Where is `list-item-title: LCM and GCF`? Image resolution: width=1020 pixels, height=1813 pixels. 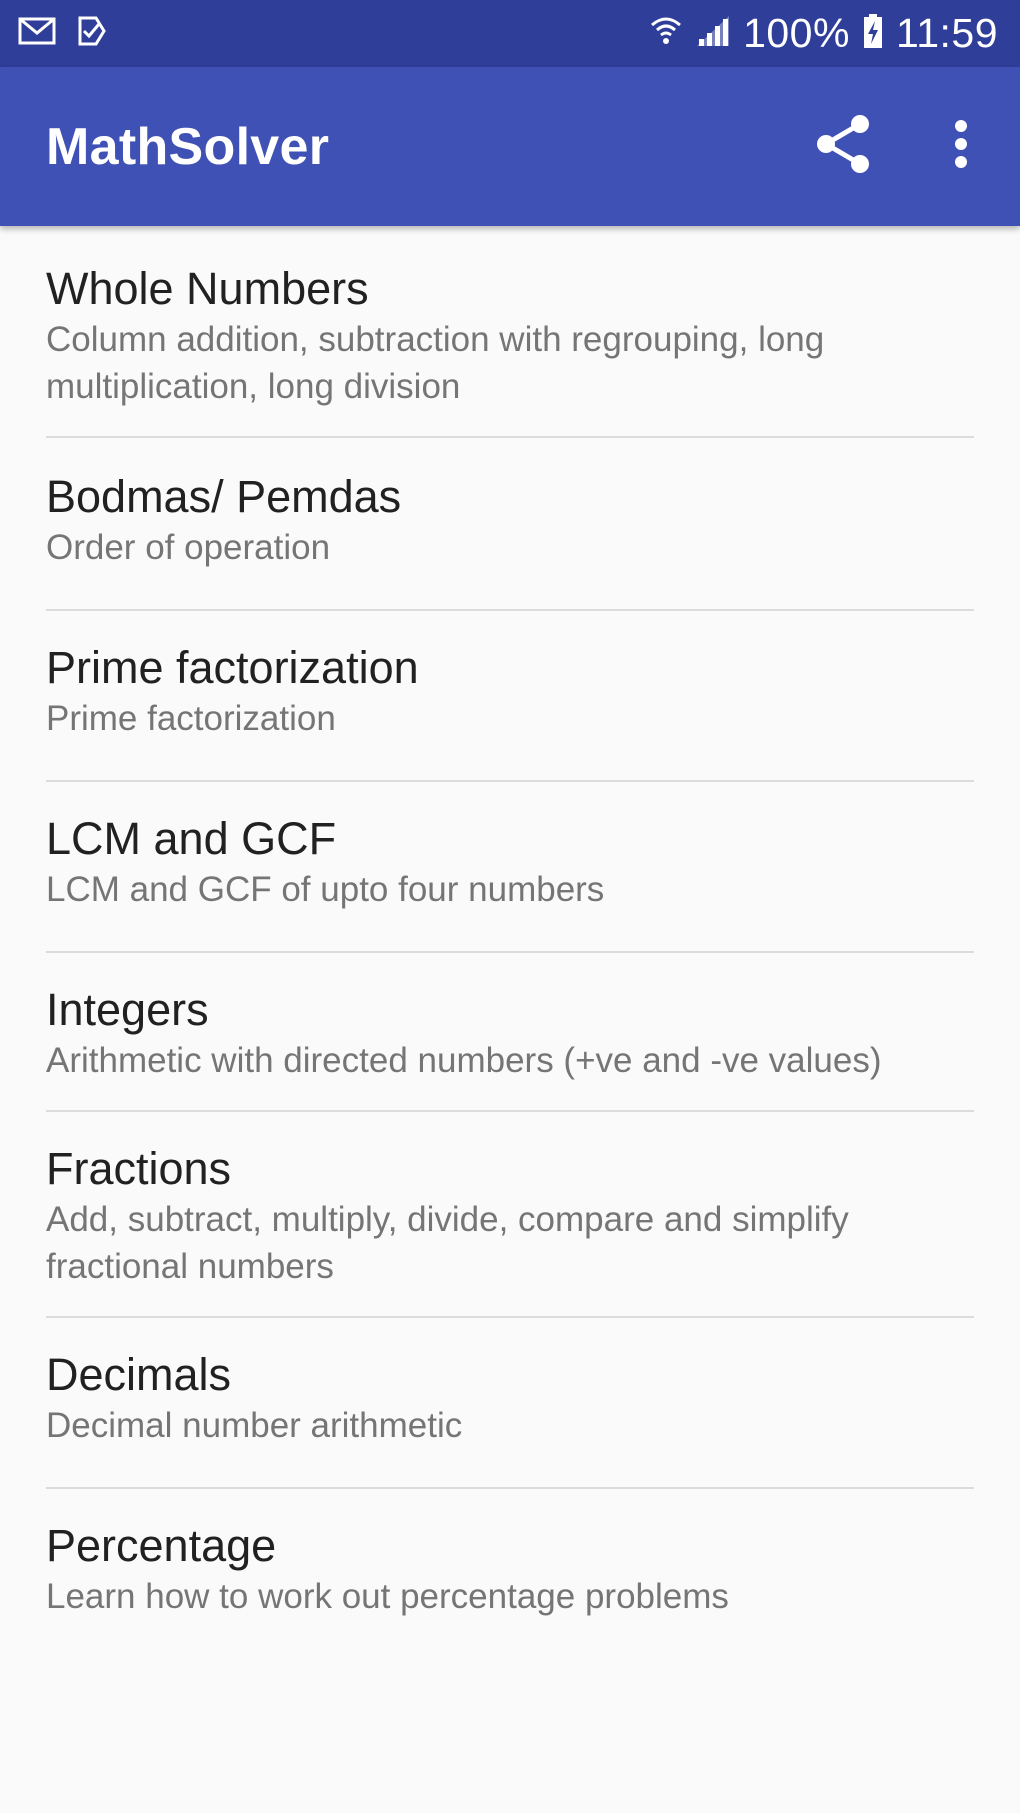
list-item-title: LCM and GCF is located at coordinates (191, 838).